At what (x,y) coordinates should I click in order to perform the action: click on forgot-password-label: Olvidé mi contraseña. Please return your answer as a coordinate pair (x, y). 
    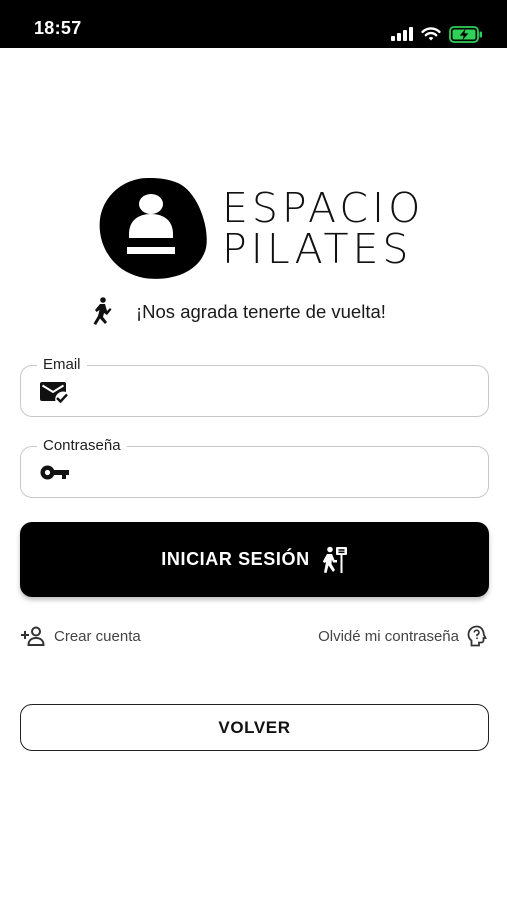
    Looking at the image, I should click on (388, 636).